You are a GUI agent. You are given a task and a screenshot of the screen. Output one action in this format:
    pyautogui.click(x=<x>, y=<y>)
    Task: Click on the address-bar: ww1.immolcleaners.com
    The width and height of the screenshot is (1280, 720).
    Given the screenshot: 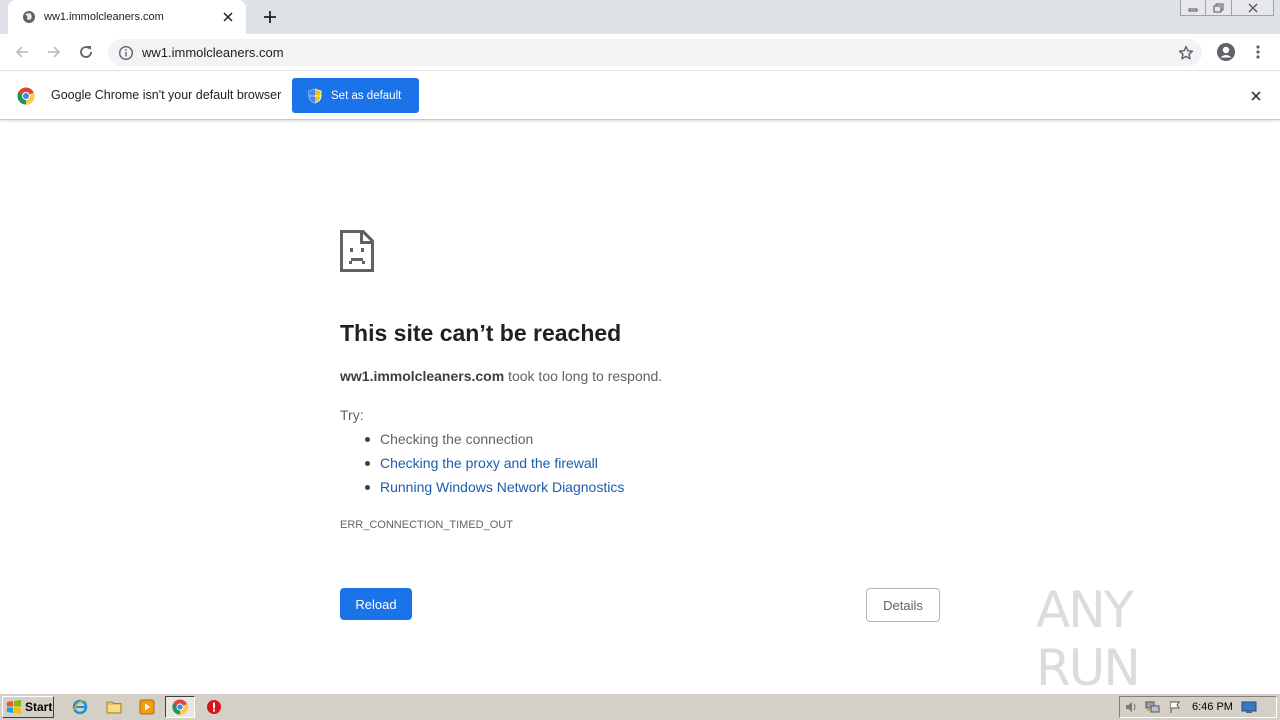 What is the action you would take?
    pyautogui.click(x=655, y=52)
    